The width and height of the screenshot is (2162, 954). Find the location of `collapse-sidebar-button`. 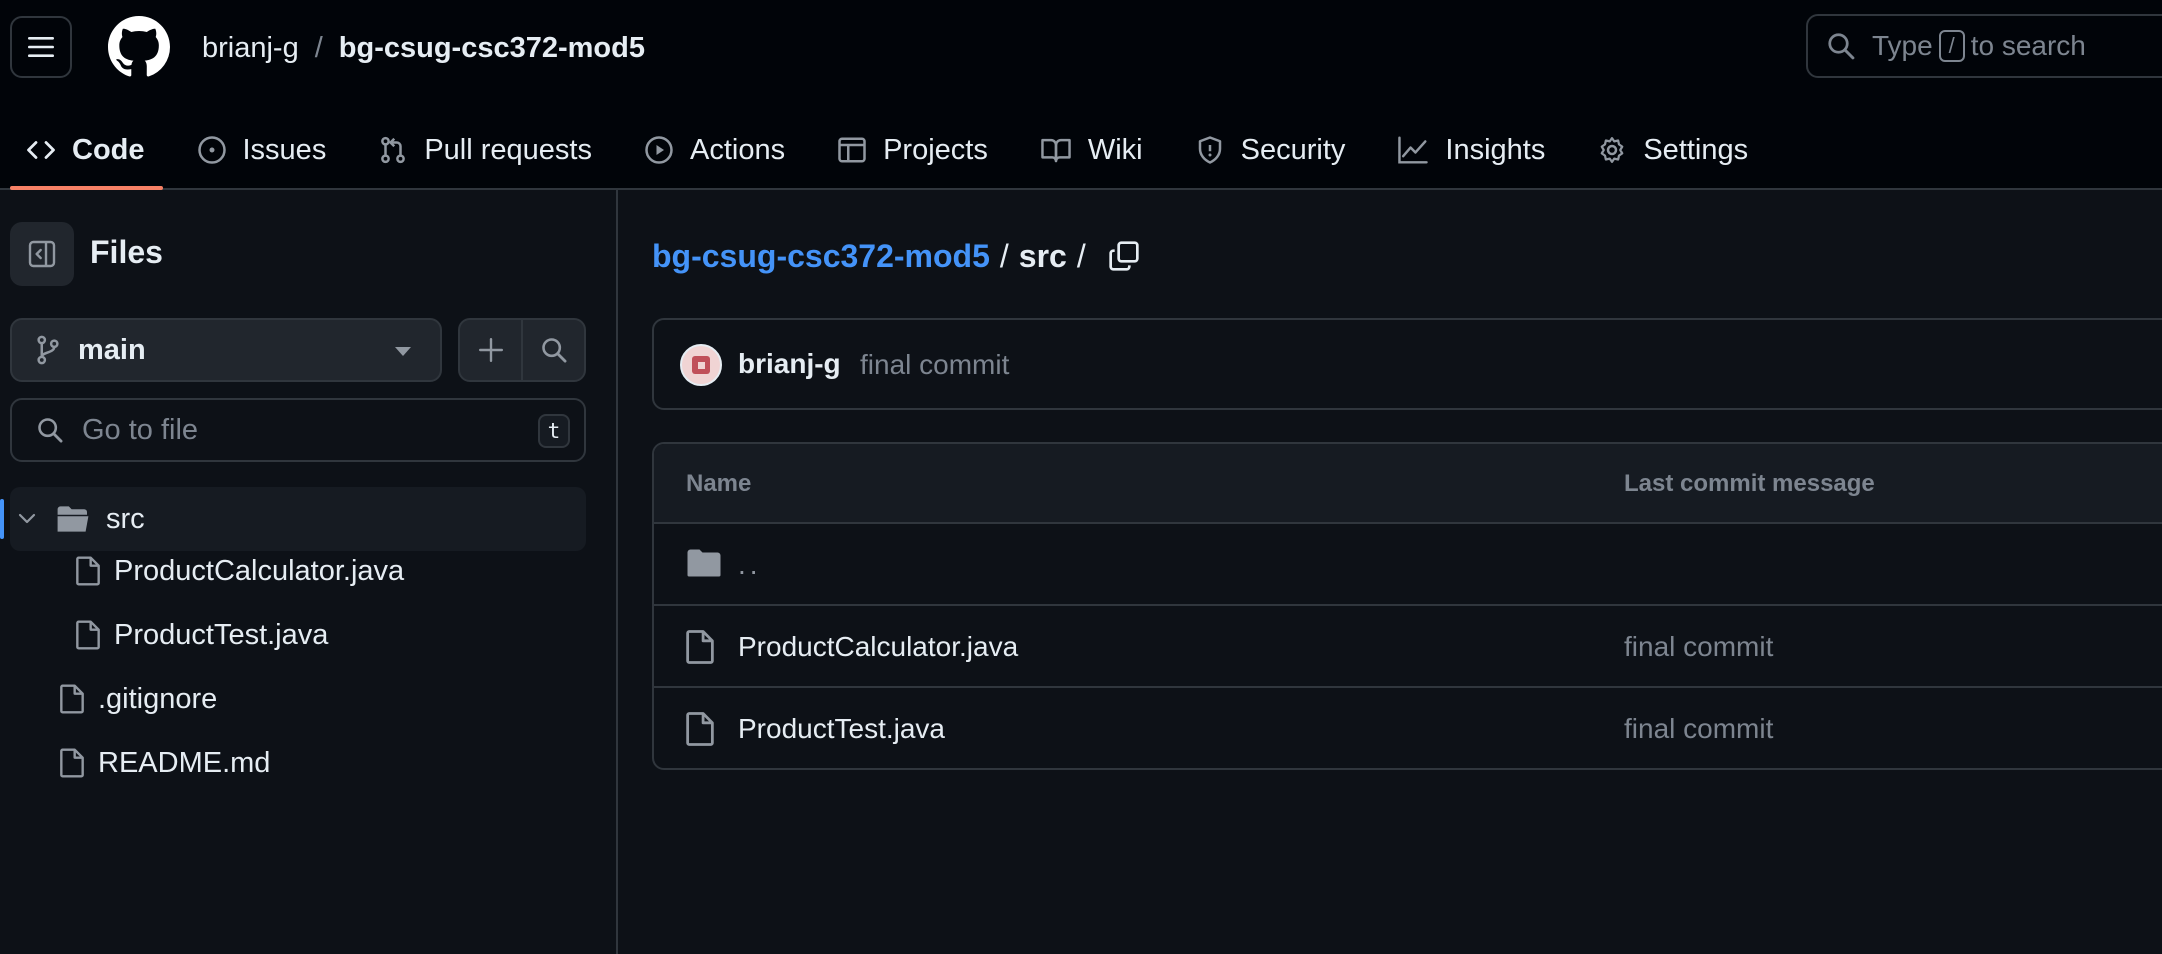

collapse-sidebar-button is located at coordinates (42, 254).